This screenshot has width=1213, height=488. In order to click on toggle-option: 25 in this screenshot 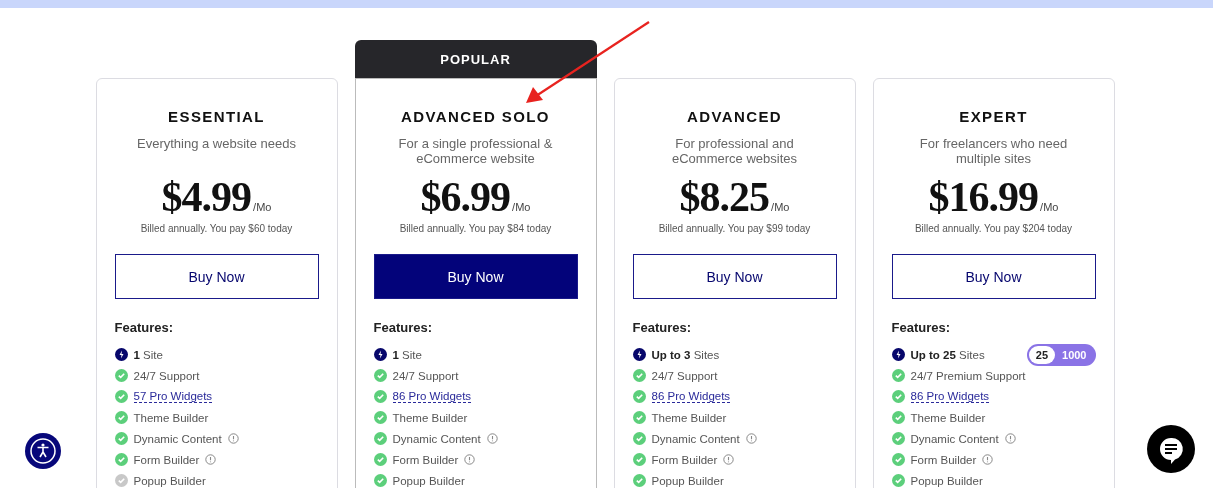, I will do `click(1041, 354)`.